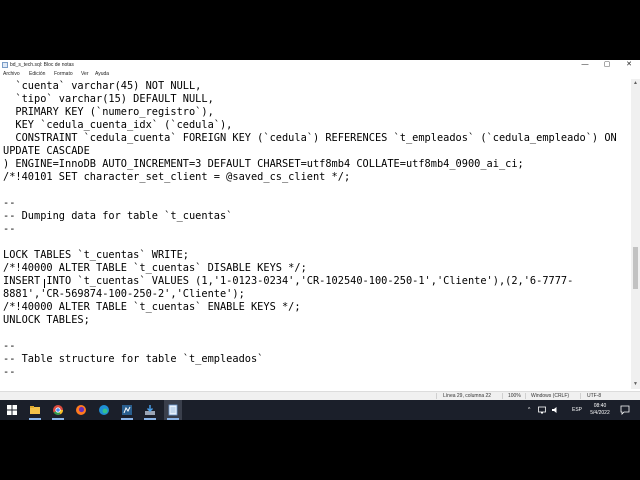 The height and width of the screenshot is (480, 640). Describe the element at coordinates (585, 65) in the screenshot. I see `minimize-button: —` at that location.